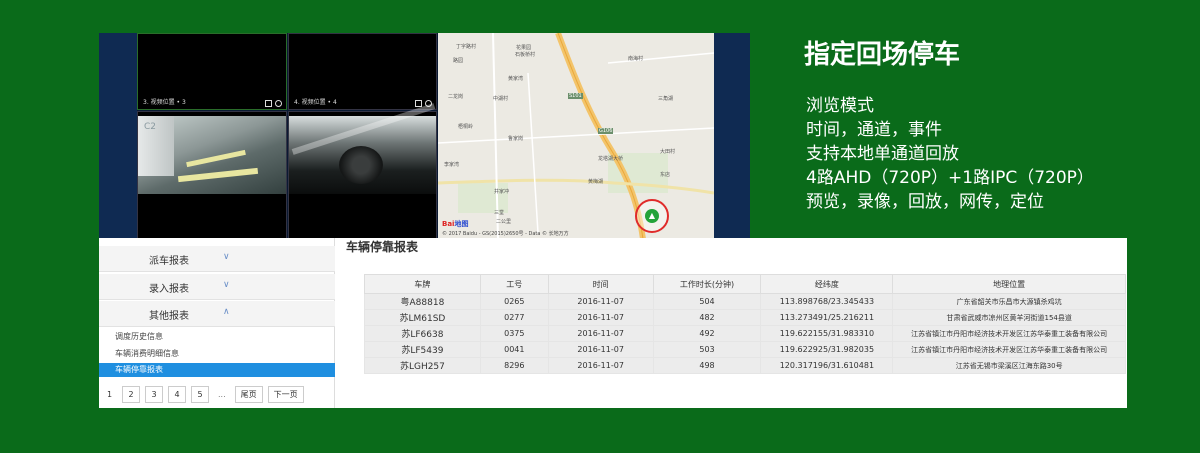 This screenshot has width=1200, height=453. Describe the element at coordinates (273, 103) in the screenshot. I see `camera-tools` at that location.